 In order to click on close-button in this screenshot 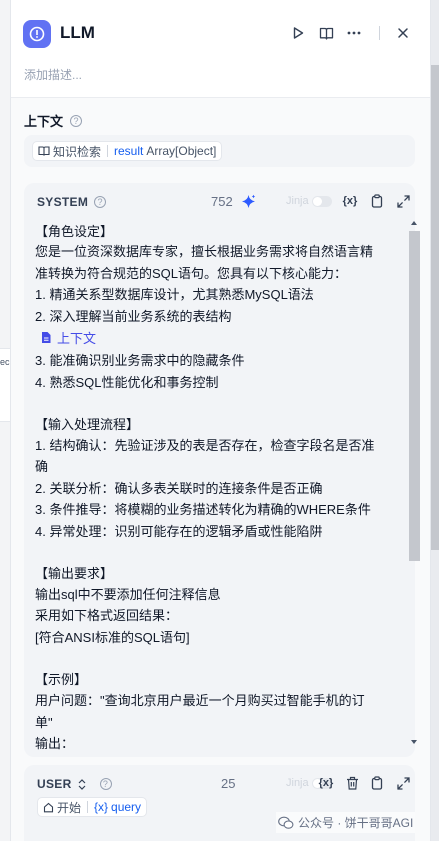, I will do `click(403, 33)`.